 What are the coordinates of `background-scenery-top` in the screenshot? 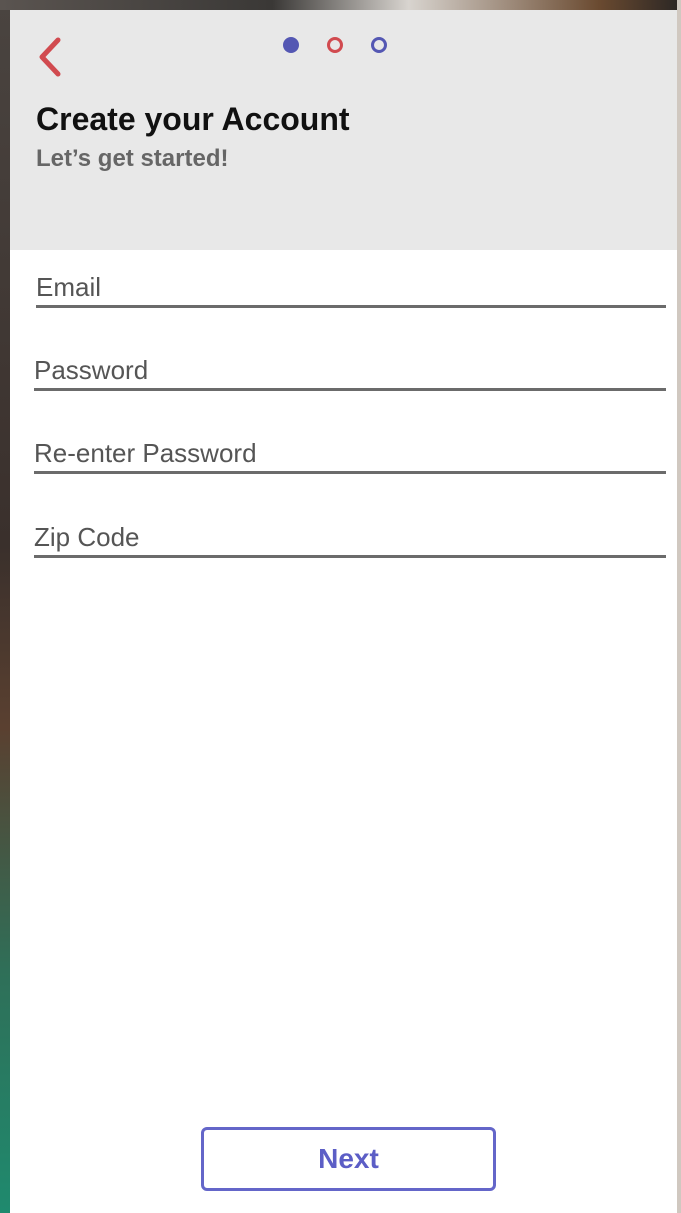 It's located at (340, 5).